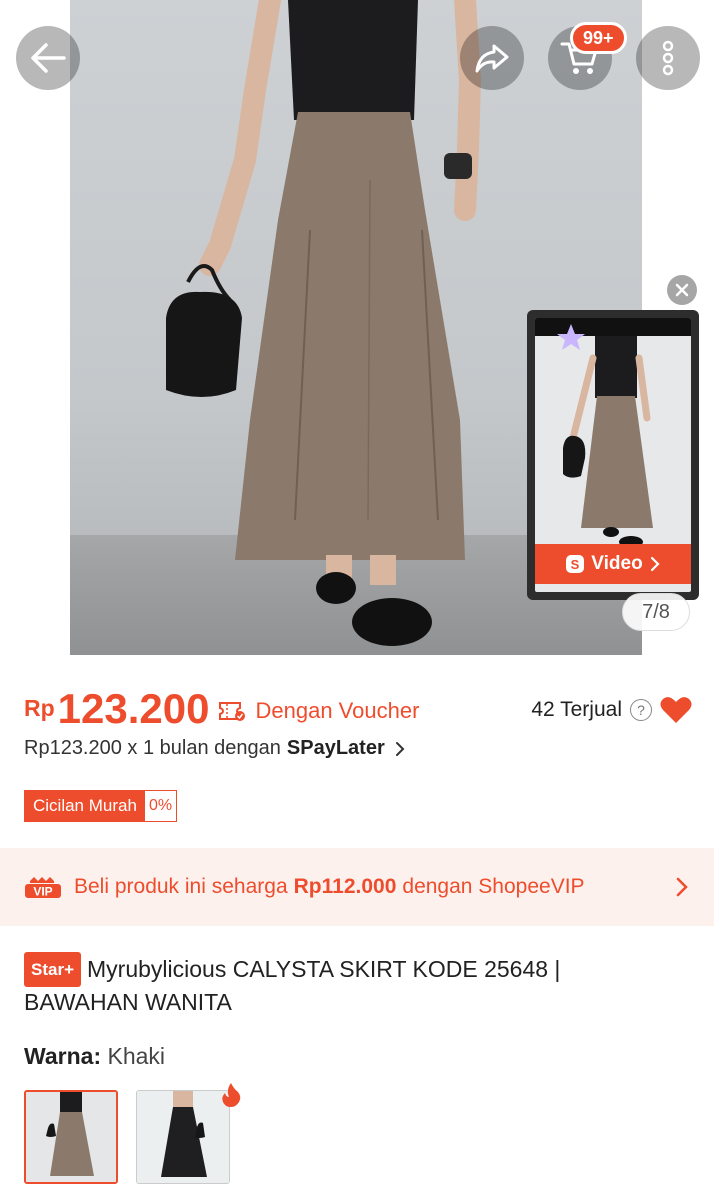 The image size is (714, 1200). I want to click on arrow-left-icon, so click(48, 58).